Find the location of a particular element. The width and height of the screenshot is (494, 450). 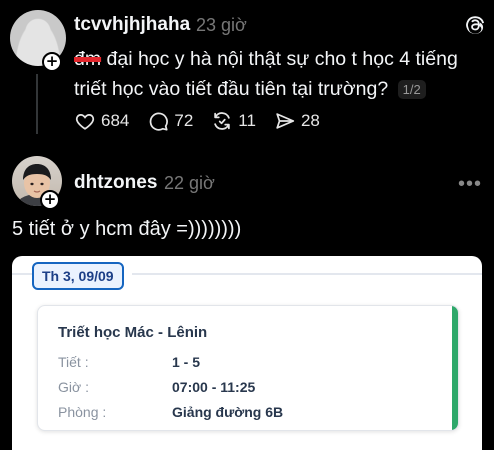

threads-logo-icon is located at coordinates (475, 25).